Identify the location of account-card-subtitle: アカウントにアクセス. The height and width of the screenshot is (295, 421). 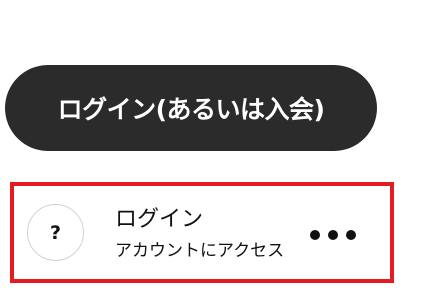
(200, 251).